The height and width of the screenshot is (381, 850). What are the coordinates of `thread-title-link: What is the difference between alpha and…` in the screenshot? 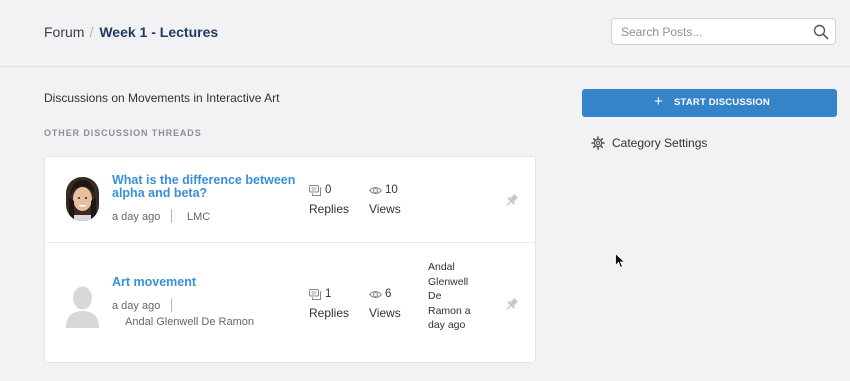 It's located at (205, 187).